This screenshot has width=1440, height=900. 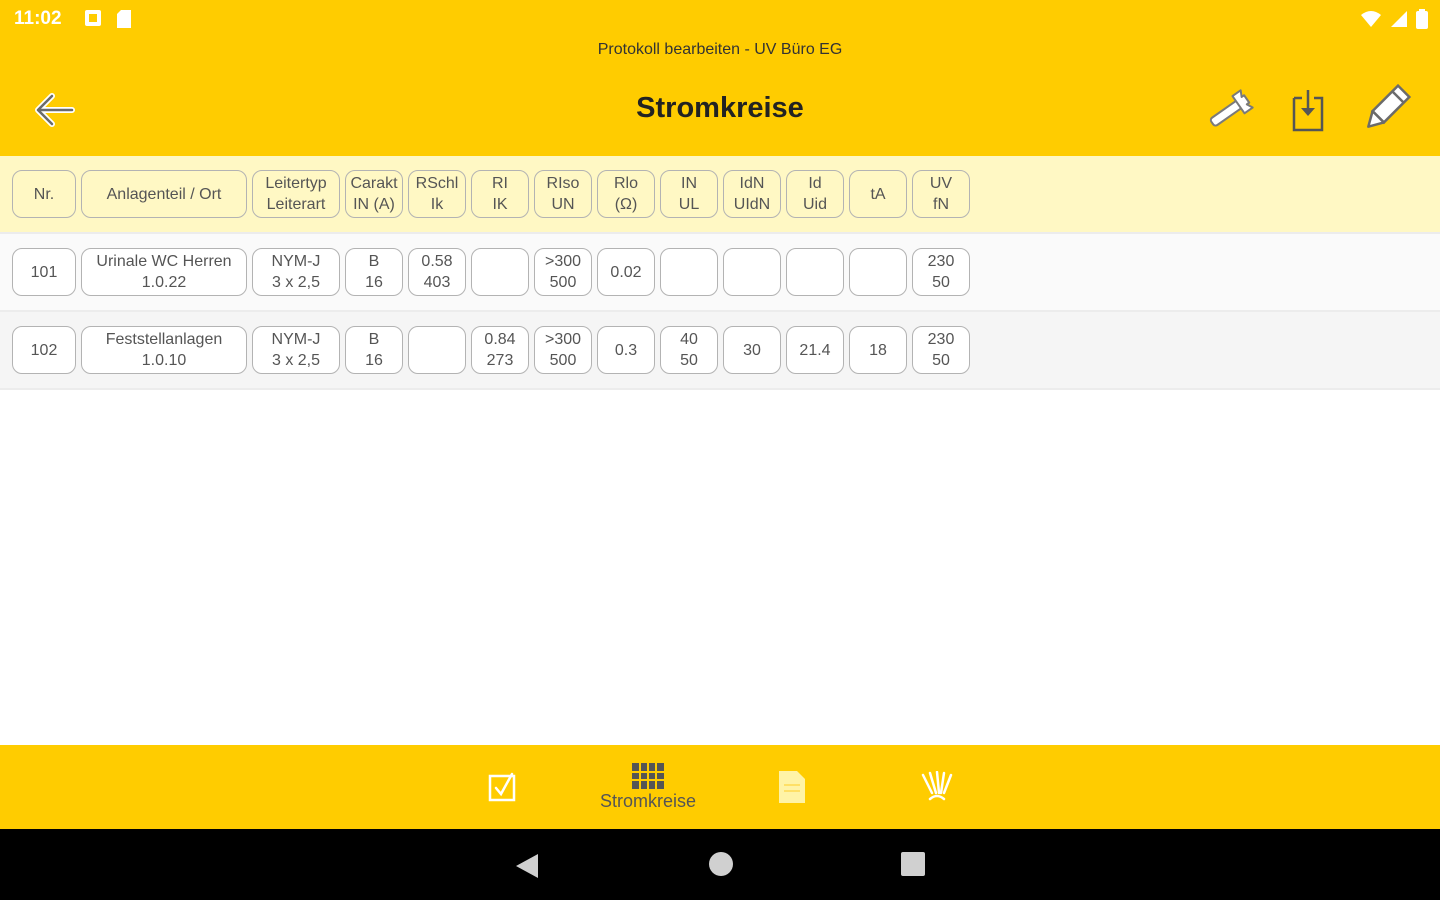 I want to click on battery-icon, so click(x=1422, y=19).